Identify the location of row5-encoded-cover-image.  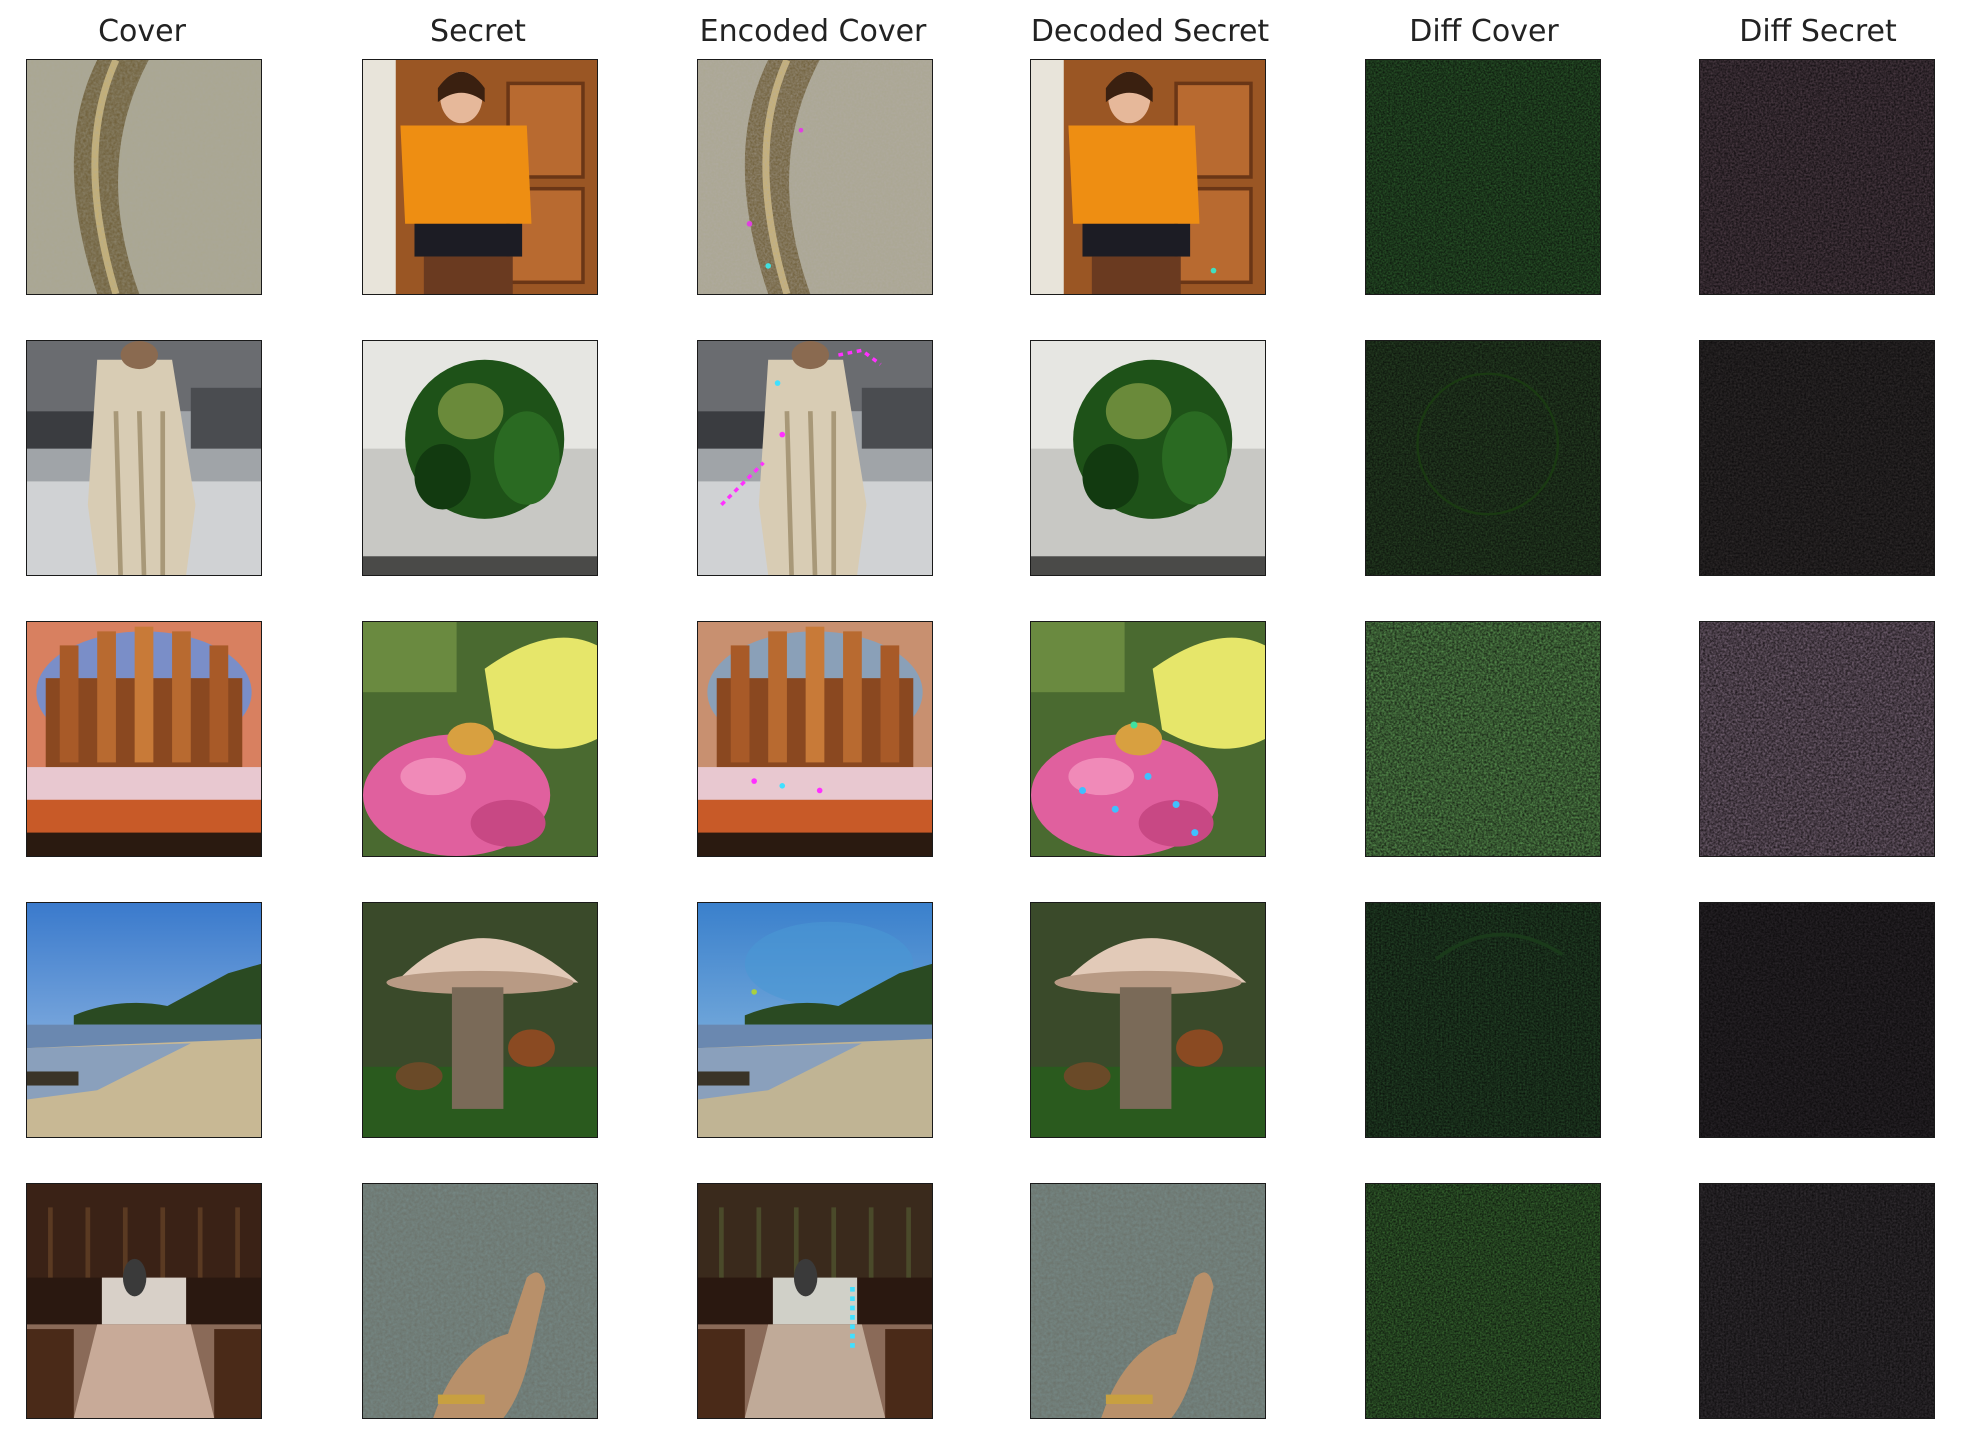
(815, 1301).